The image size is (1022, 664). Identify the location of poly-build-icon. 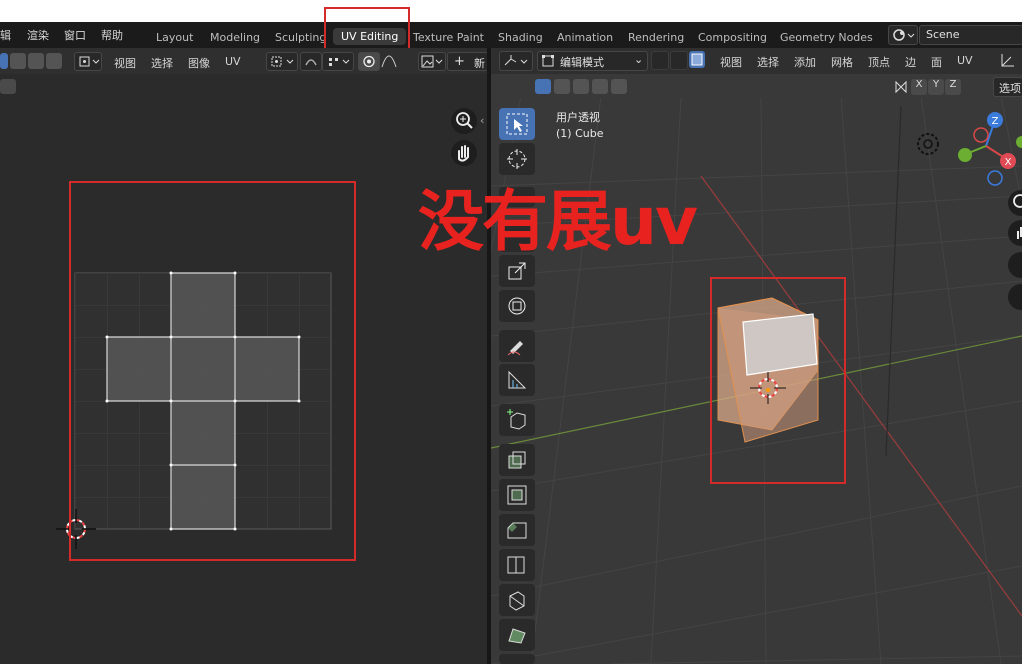
(517, 636).